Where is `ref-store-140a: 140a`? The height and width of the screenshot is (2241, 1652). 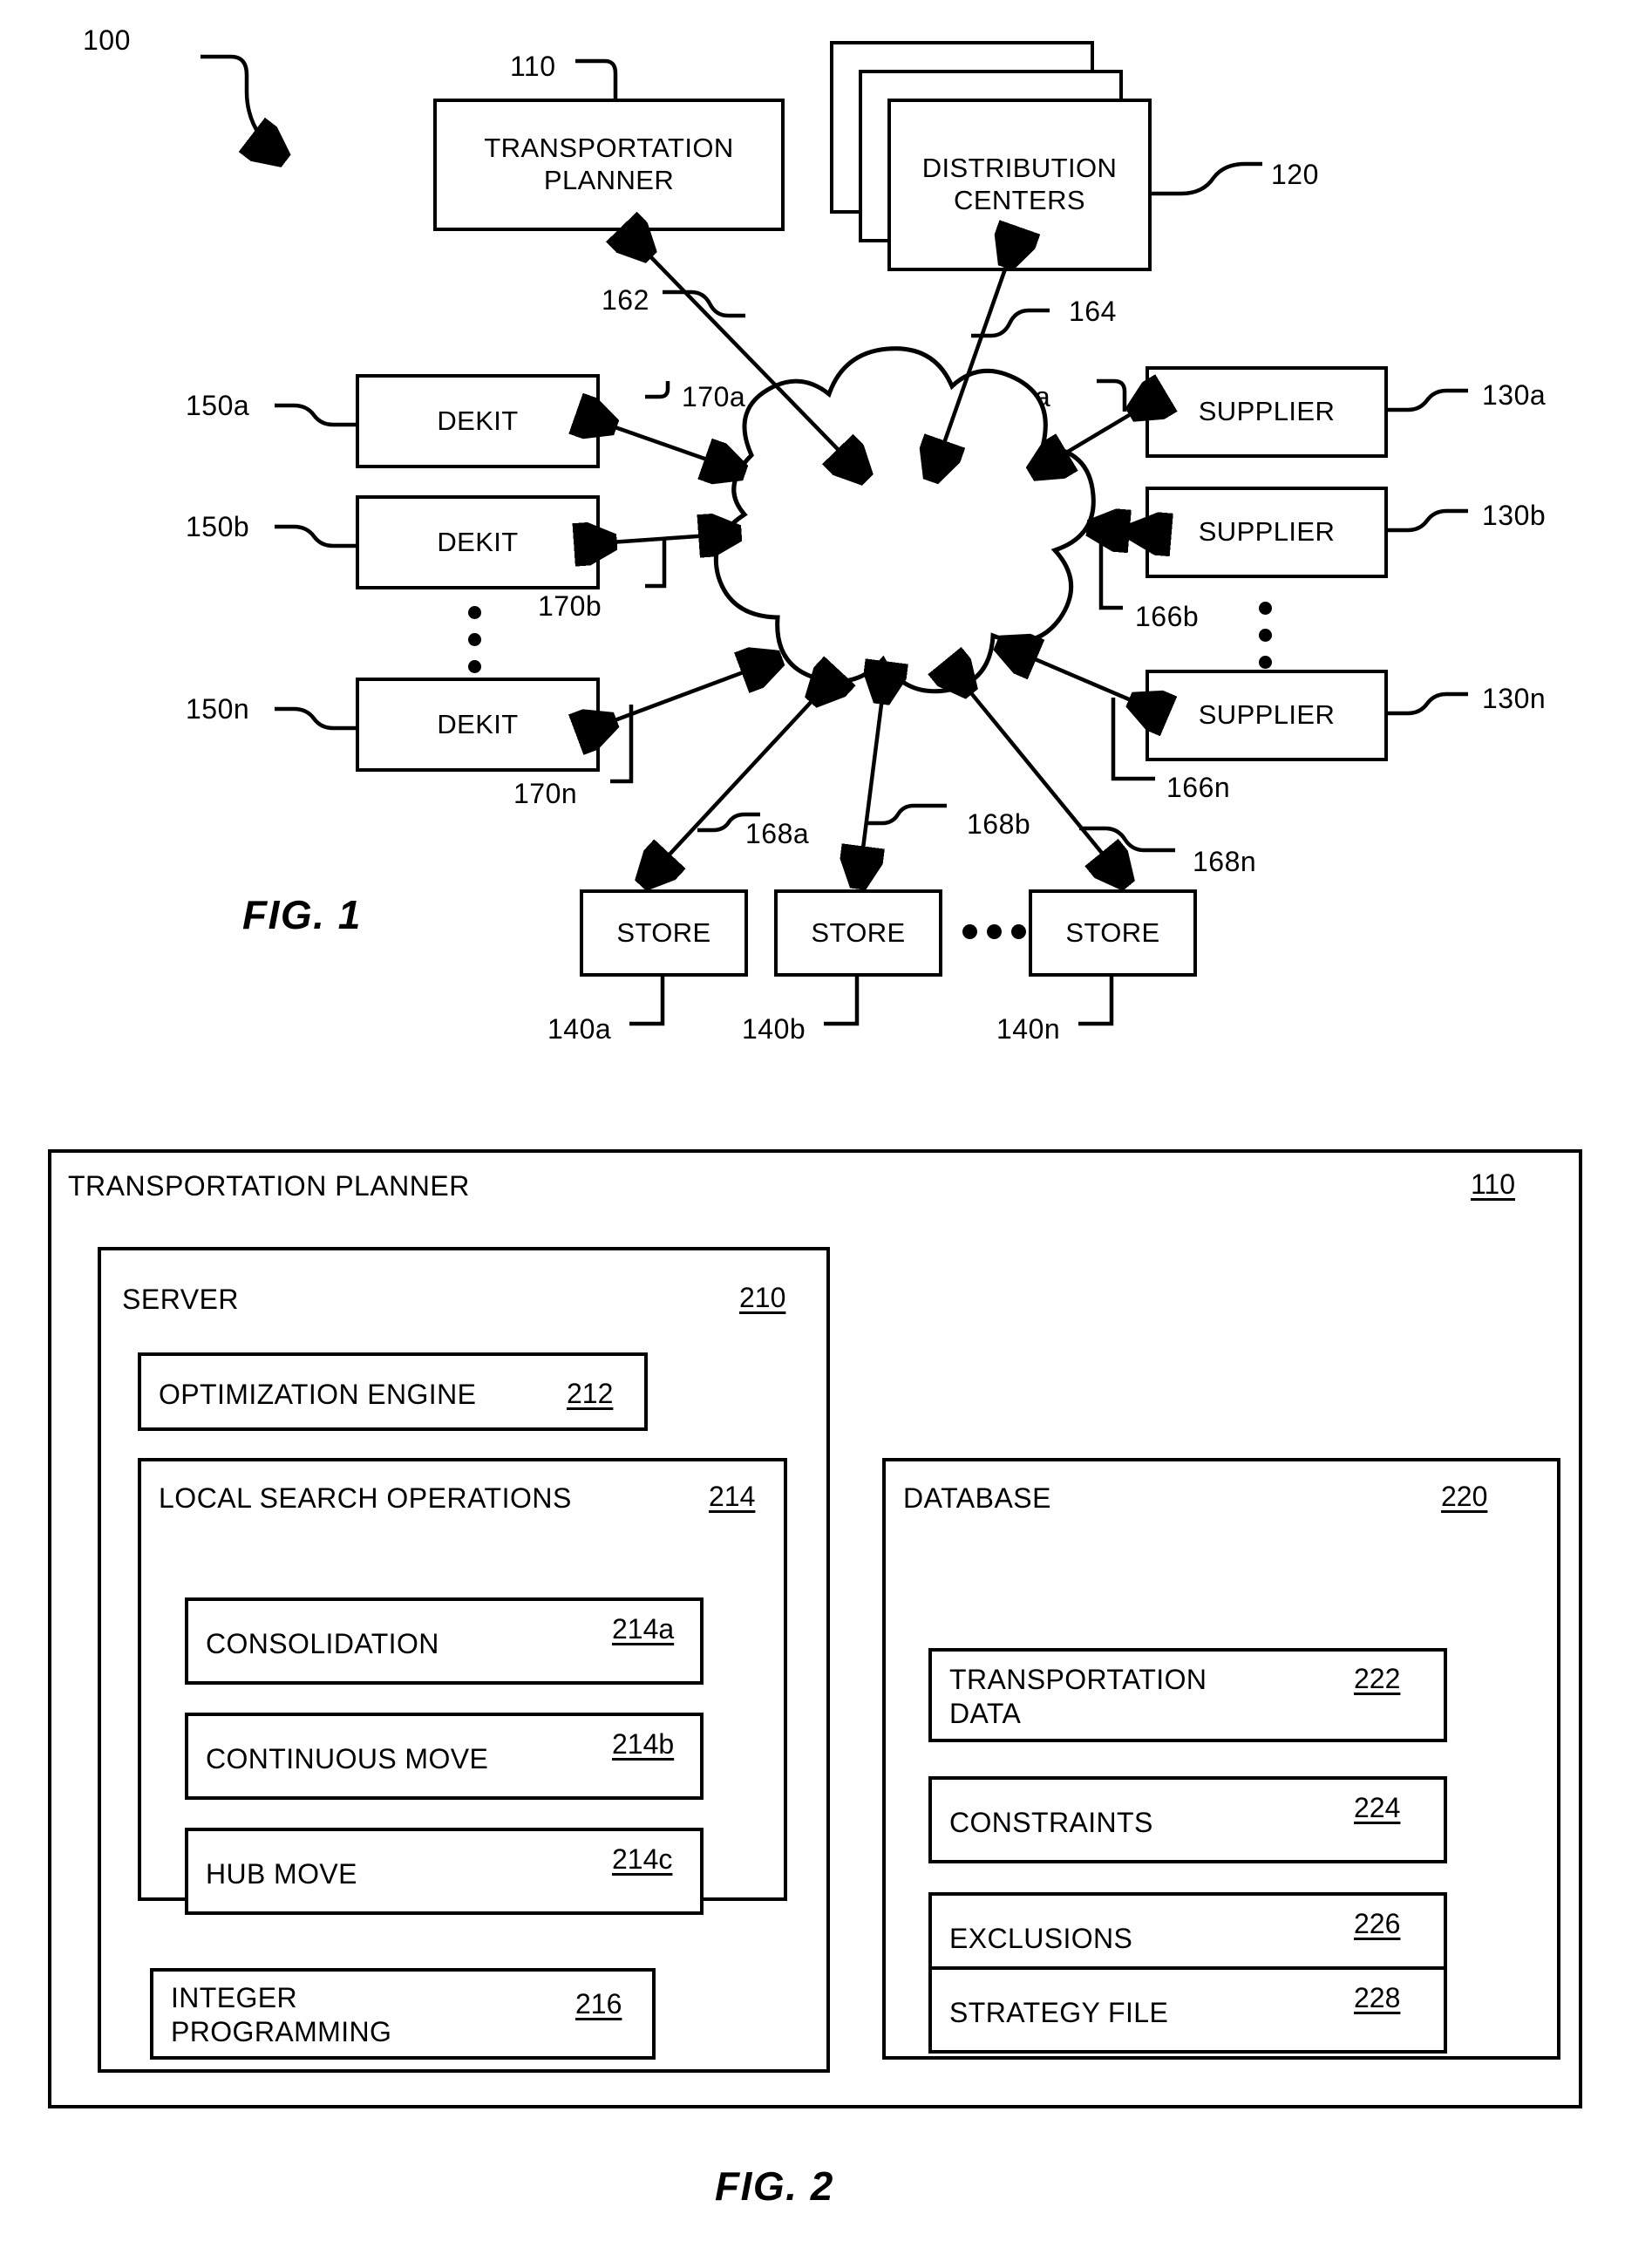 ref-store-140a: 140a is located at coordinates (579, 1029).